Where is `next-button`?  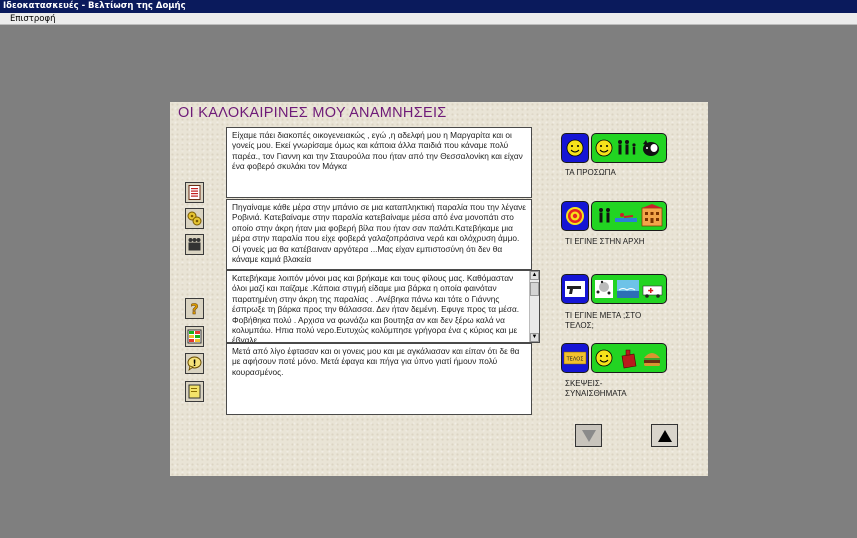
next-button is located at coordinates (588, 435).